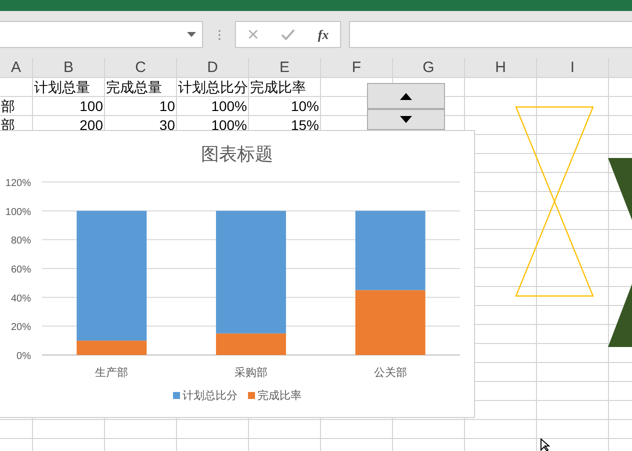 The width and height of the screenshot is (632, 451). I want to click on bar, so click(390, 322).